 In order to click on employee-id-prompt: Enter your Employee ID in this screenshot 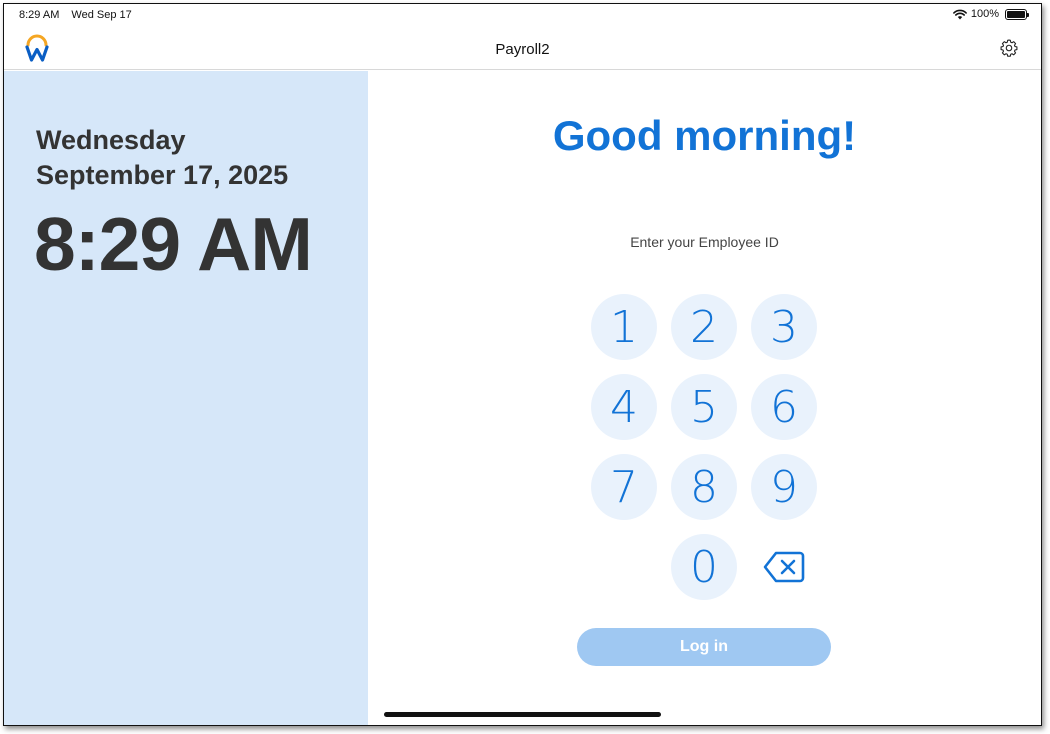, I will do `click(704, 242)`.